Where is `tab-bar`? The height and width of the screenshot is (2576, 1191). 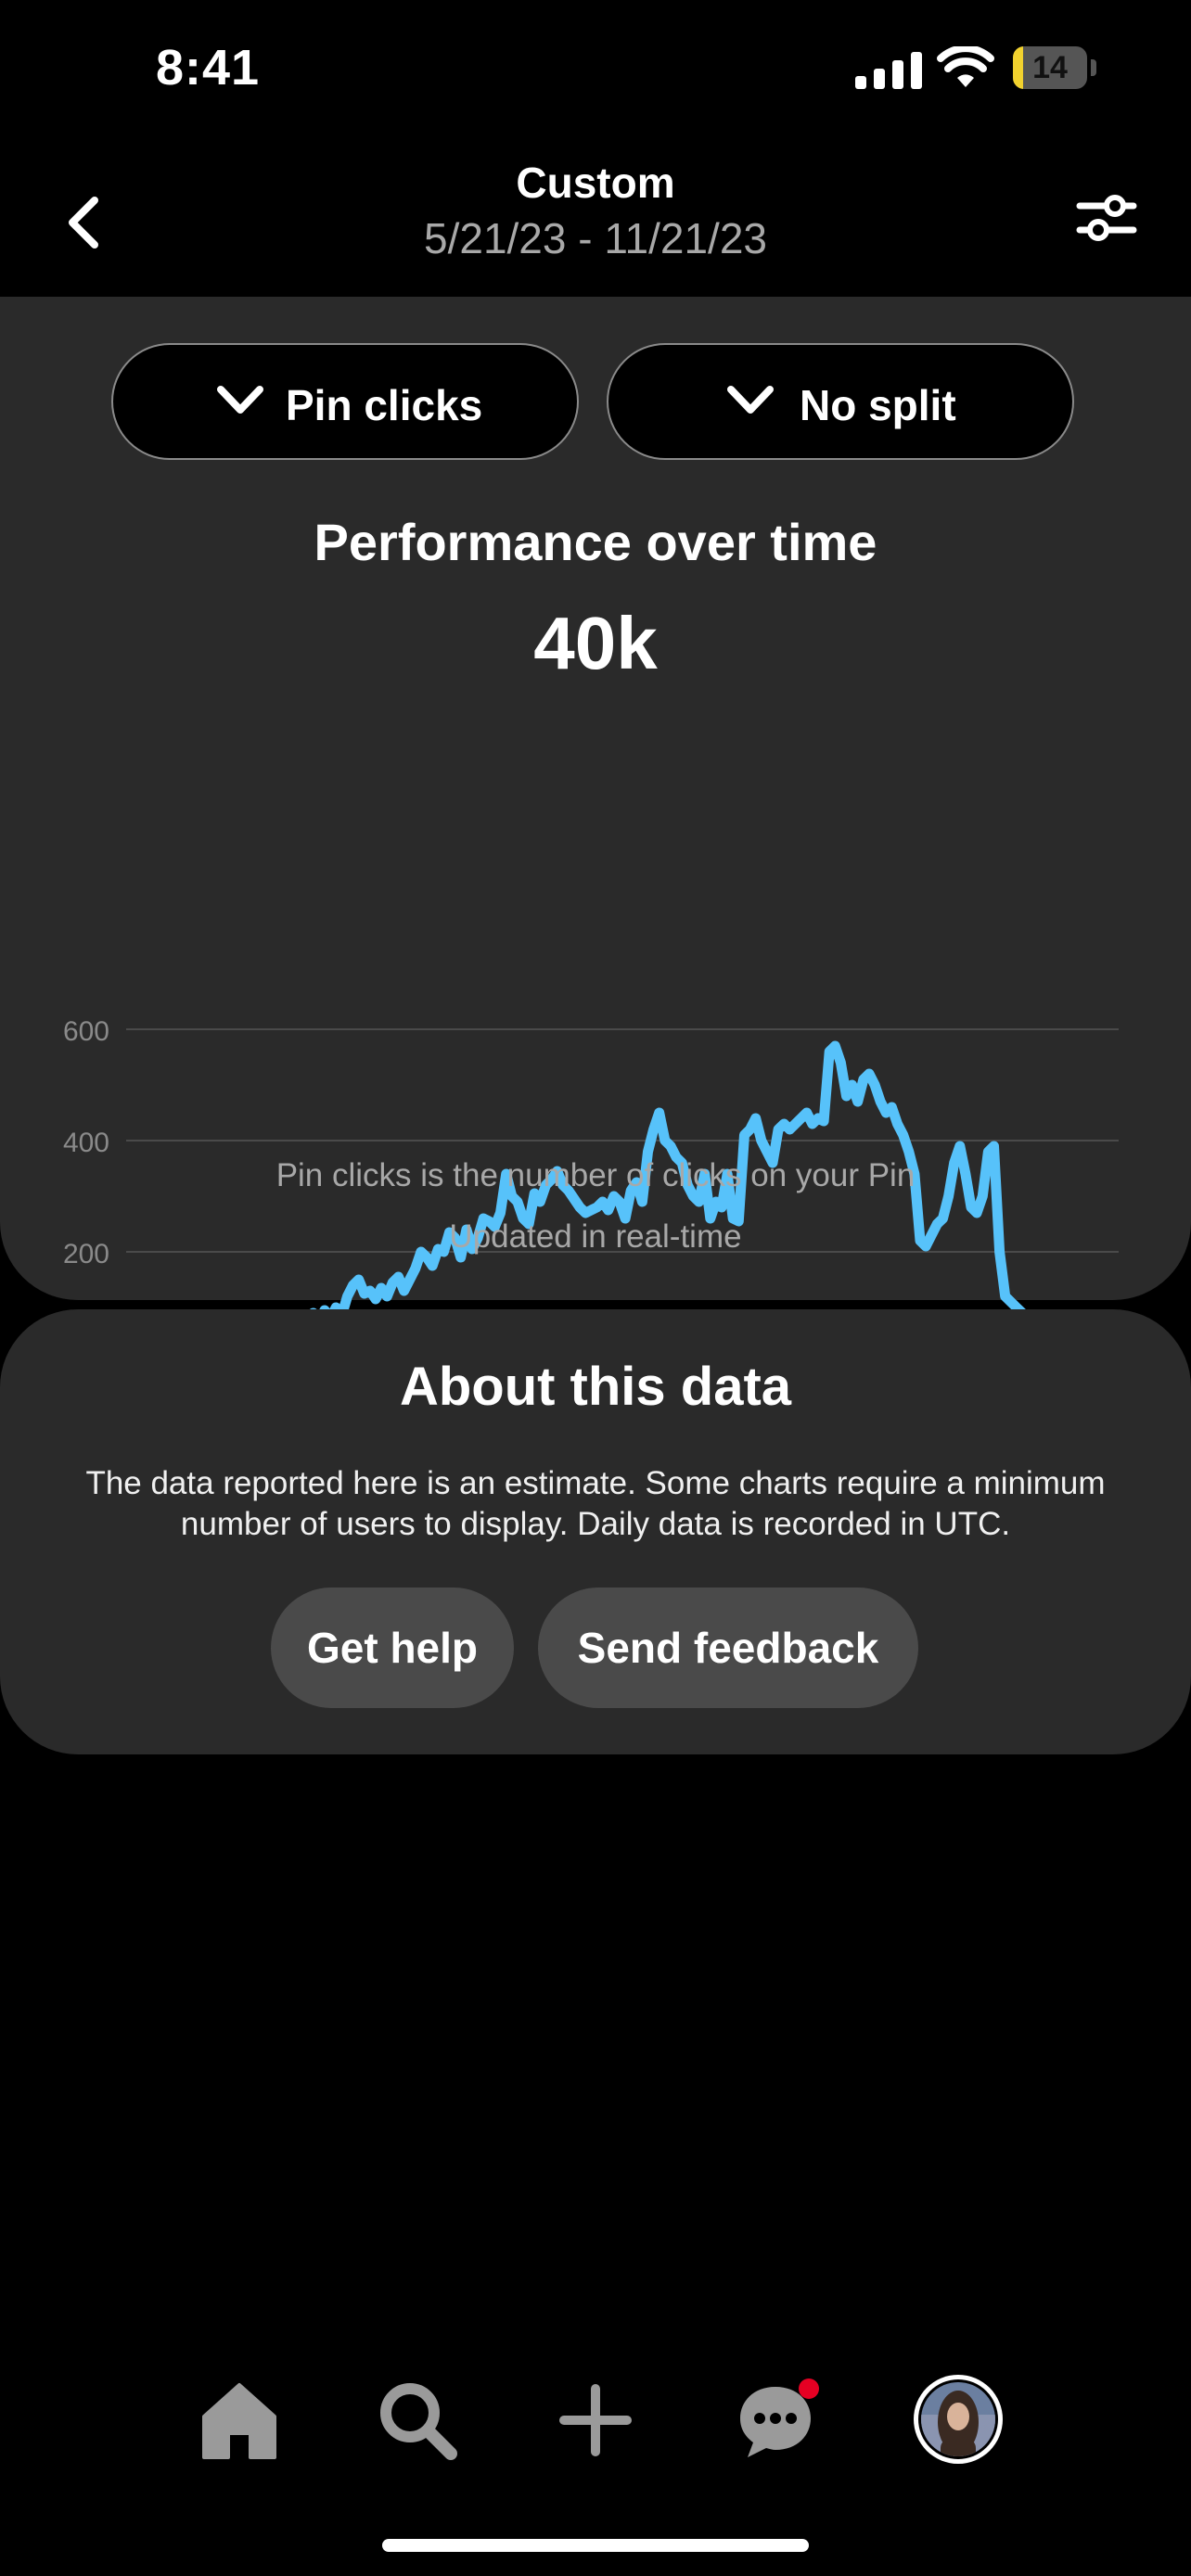
tab-bar is located at coordinates (595, 2430).